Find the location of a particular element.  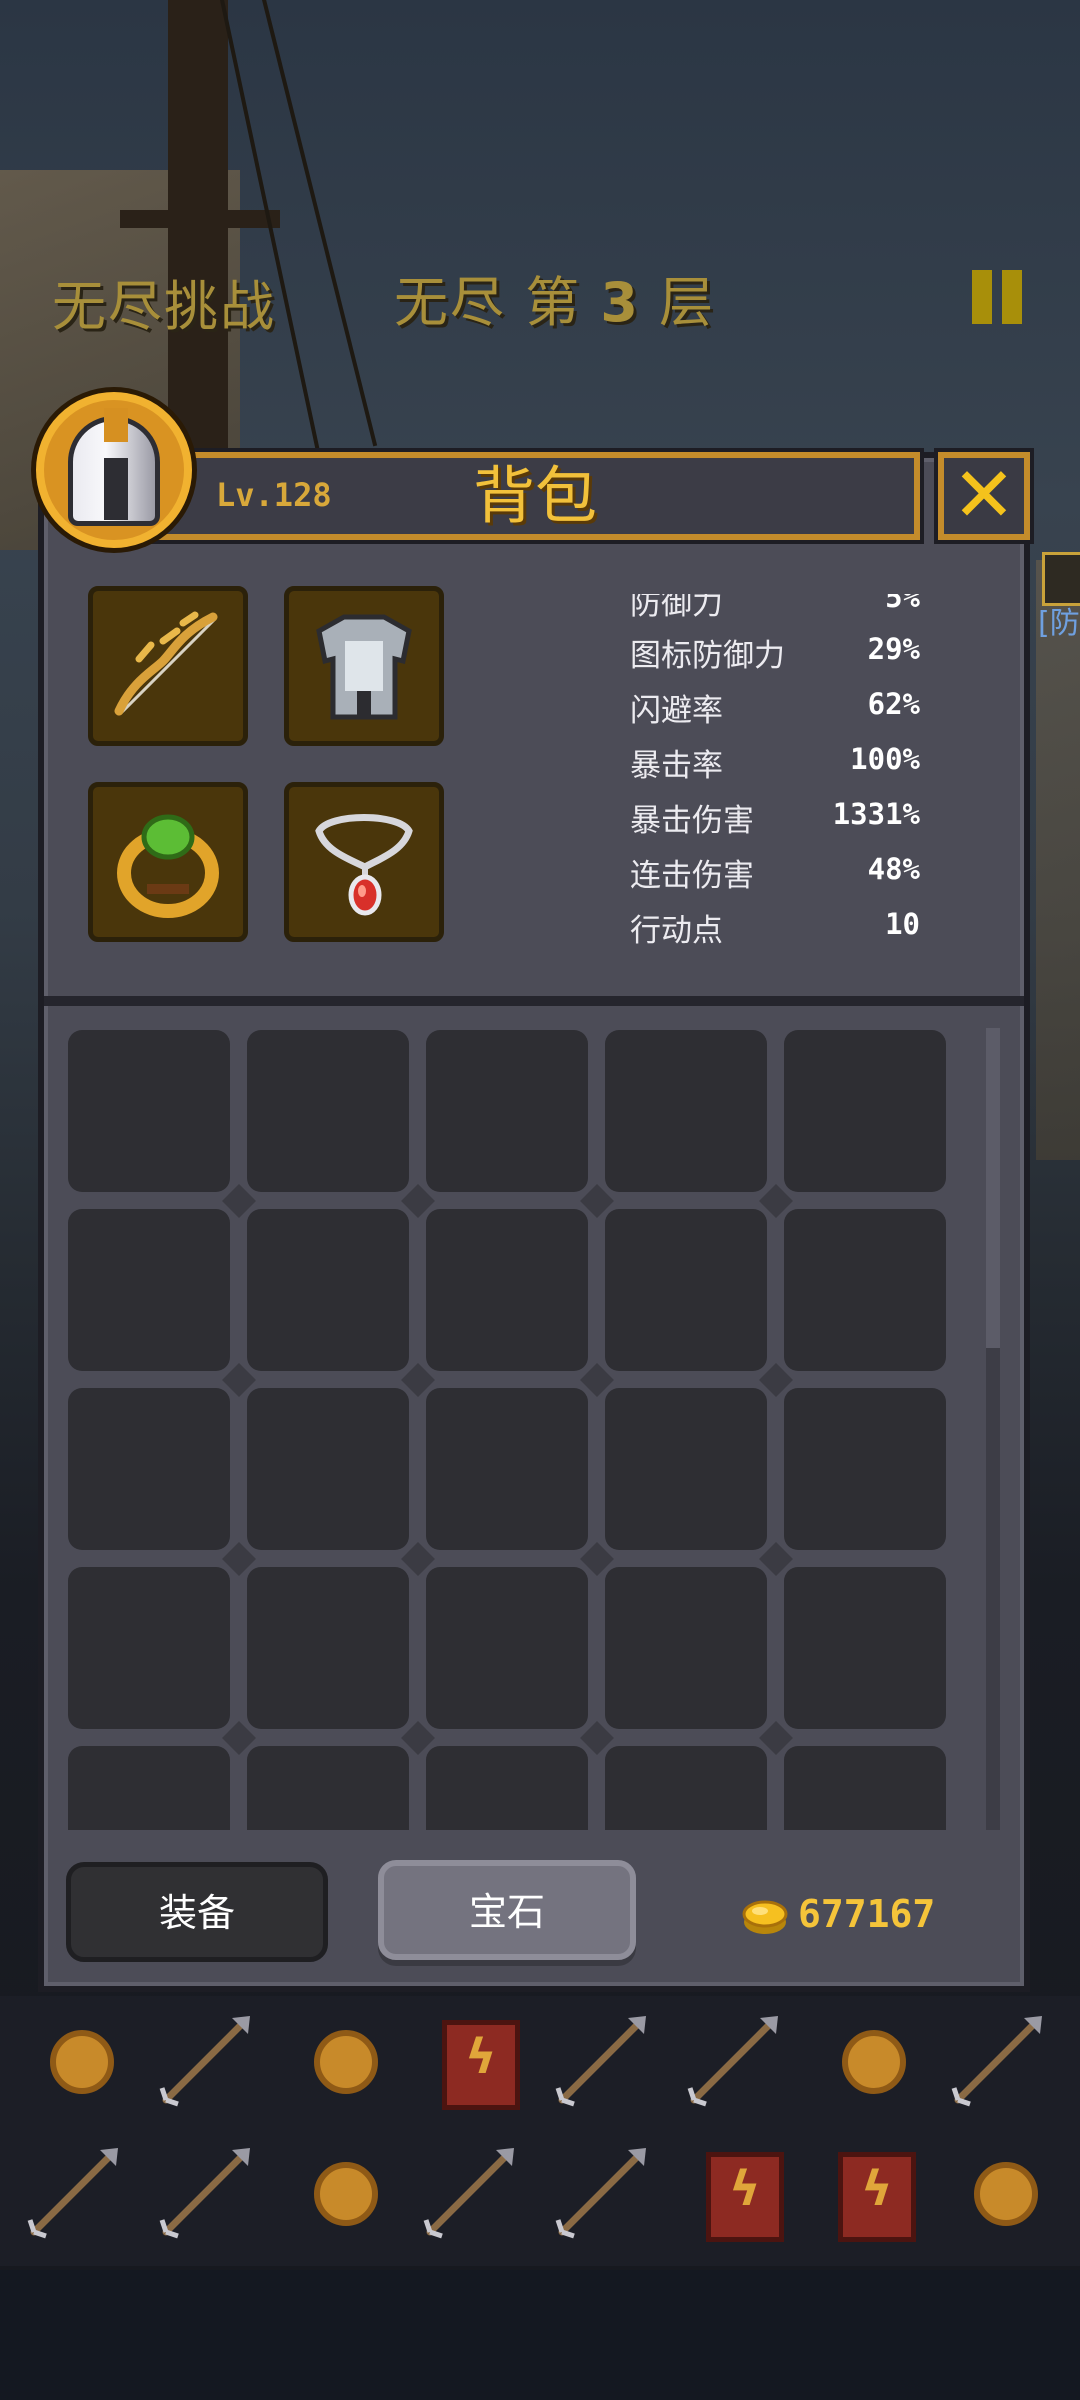

equip-slot-necklace is located at coordinates (364, 862).